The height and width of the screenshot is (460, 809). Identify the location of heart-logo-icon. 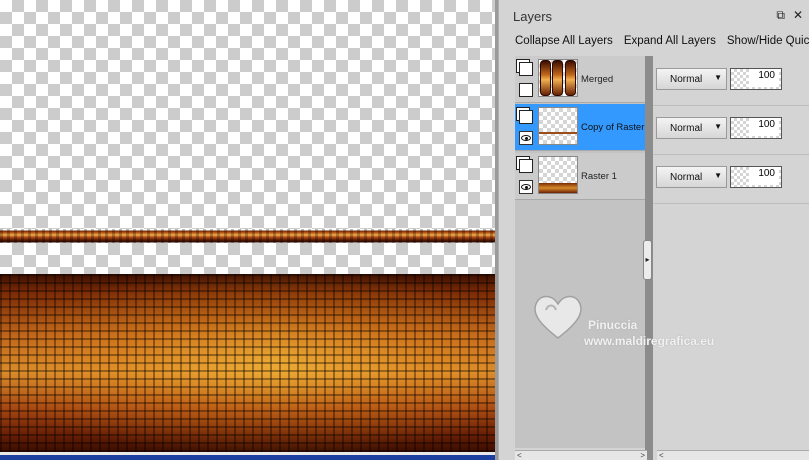
(558, 317).